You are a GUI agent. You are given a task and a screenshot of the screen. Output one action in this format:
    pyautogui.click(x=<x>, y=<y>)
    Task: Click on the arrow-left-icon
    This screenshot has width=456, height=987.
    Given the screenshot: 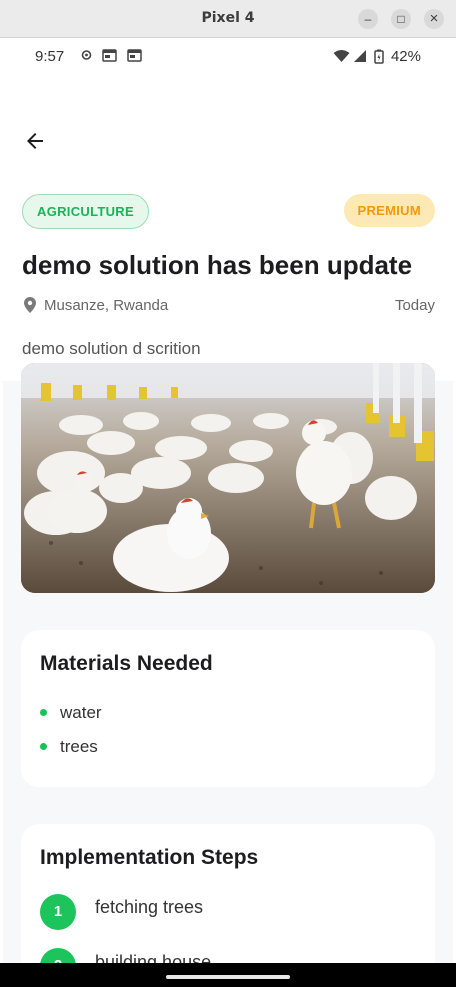 What is the action you would take?
    pyautogui.click(x=35, y=141)
    